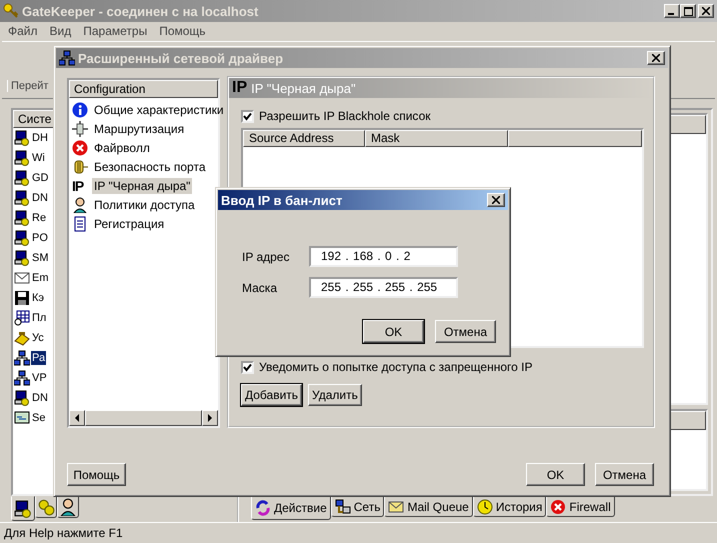 The image size is (717, 543). What do you see at coordinates (96, 474) in the screenshot?
I see `help-button: Помощь` at bounding box center [96, 474].